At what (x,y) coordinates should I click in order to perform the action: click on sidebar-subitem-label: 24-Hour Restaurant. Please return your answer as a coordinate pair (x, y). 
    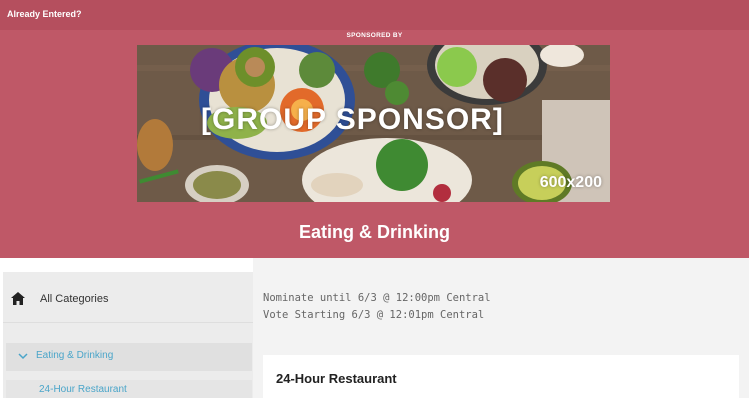
    Looking at the image, I should click on (83, 389).